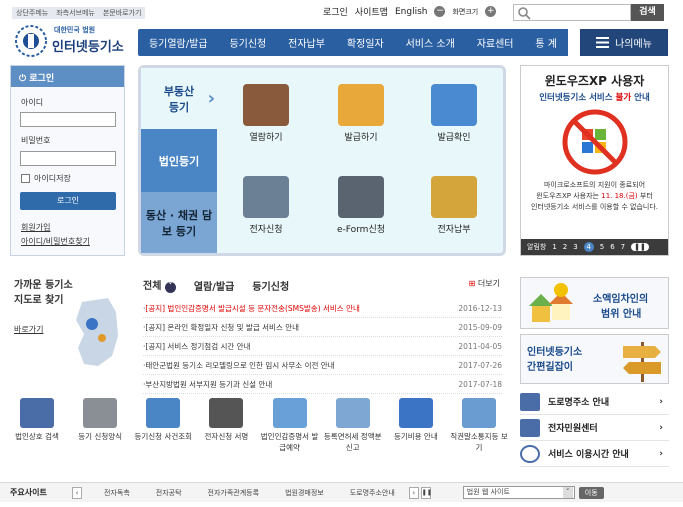 This screenshot has height=507, width=683. What do you see at coordinates (430, 42) in the screenshot?
I see `nav-item: 서비스 소개` at bounding box center [430, 42].